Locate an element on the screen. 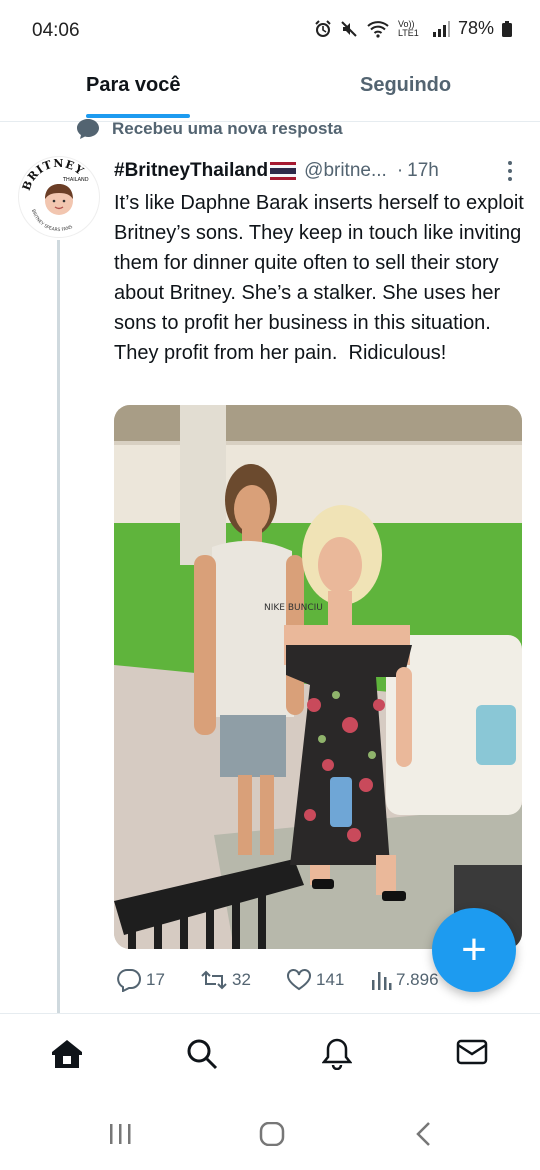  battery-icon is located at coordinates (507, 28).